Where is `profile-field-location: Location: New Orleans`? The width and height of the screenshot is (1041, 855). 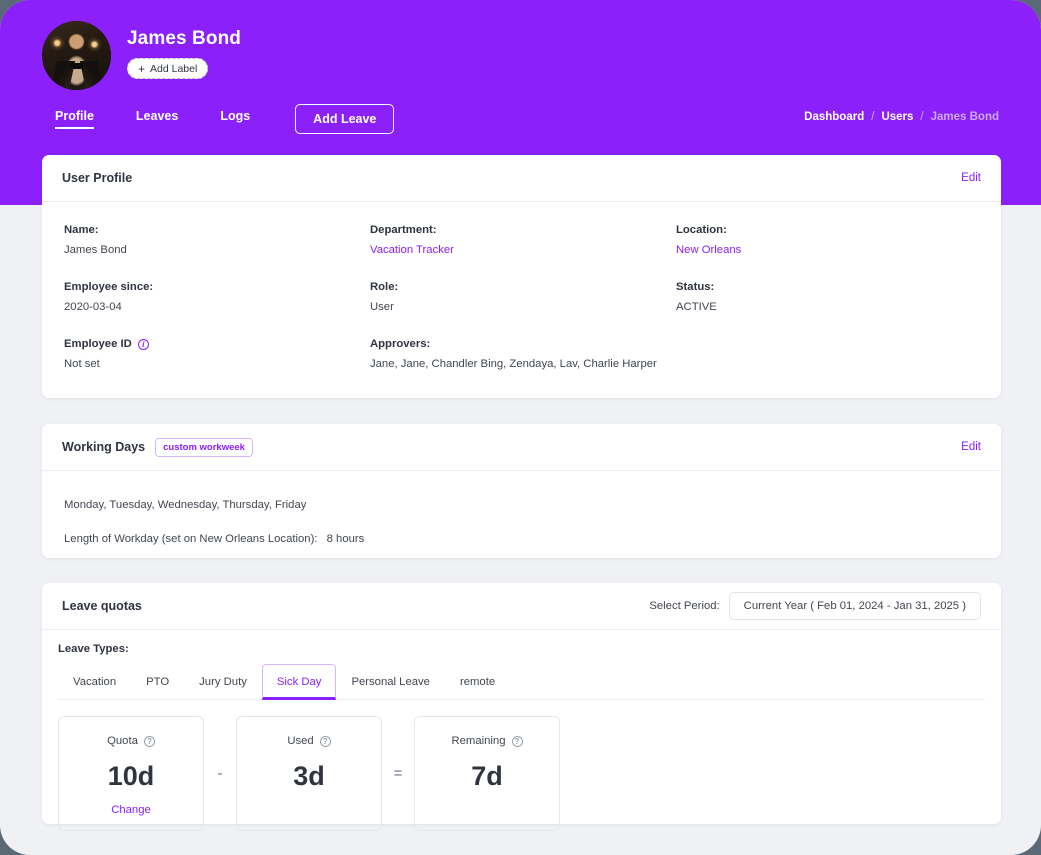
profile-field-location: Location: New Orleans is located at coordinates (827, 240).